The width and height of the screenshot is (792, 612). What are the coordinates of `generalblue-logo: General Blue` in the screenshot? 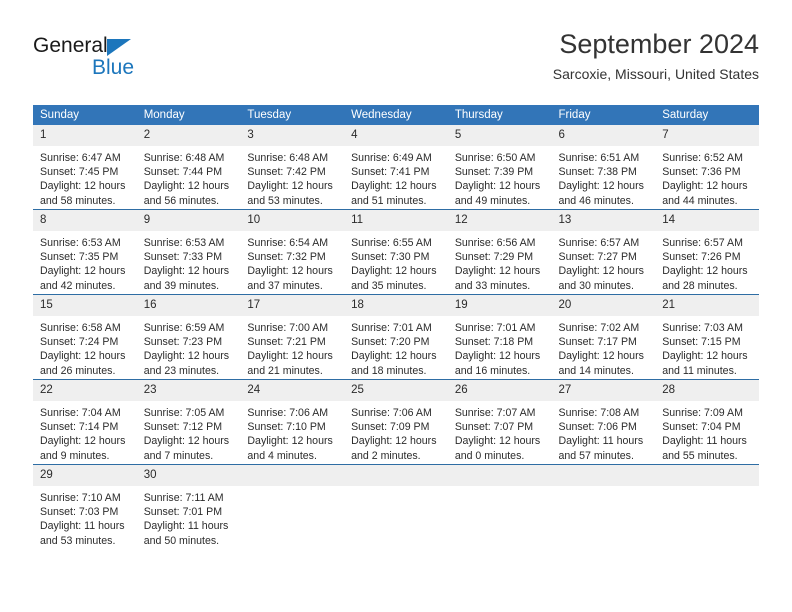 It's located at (133, 63).